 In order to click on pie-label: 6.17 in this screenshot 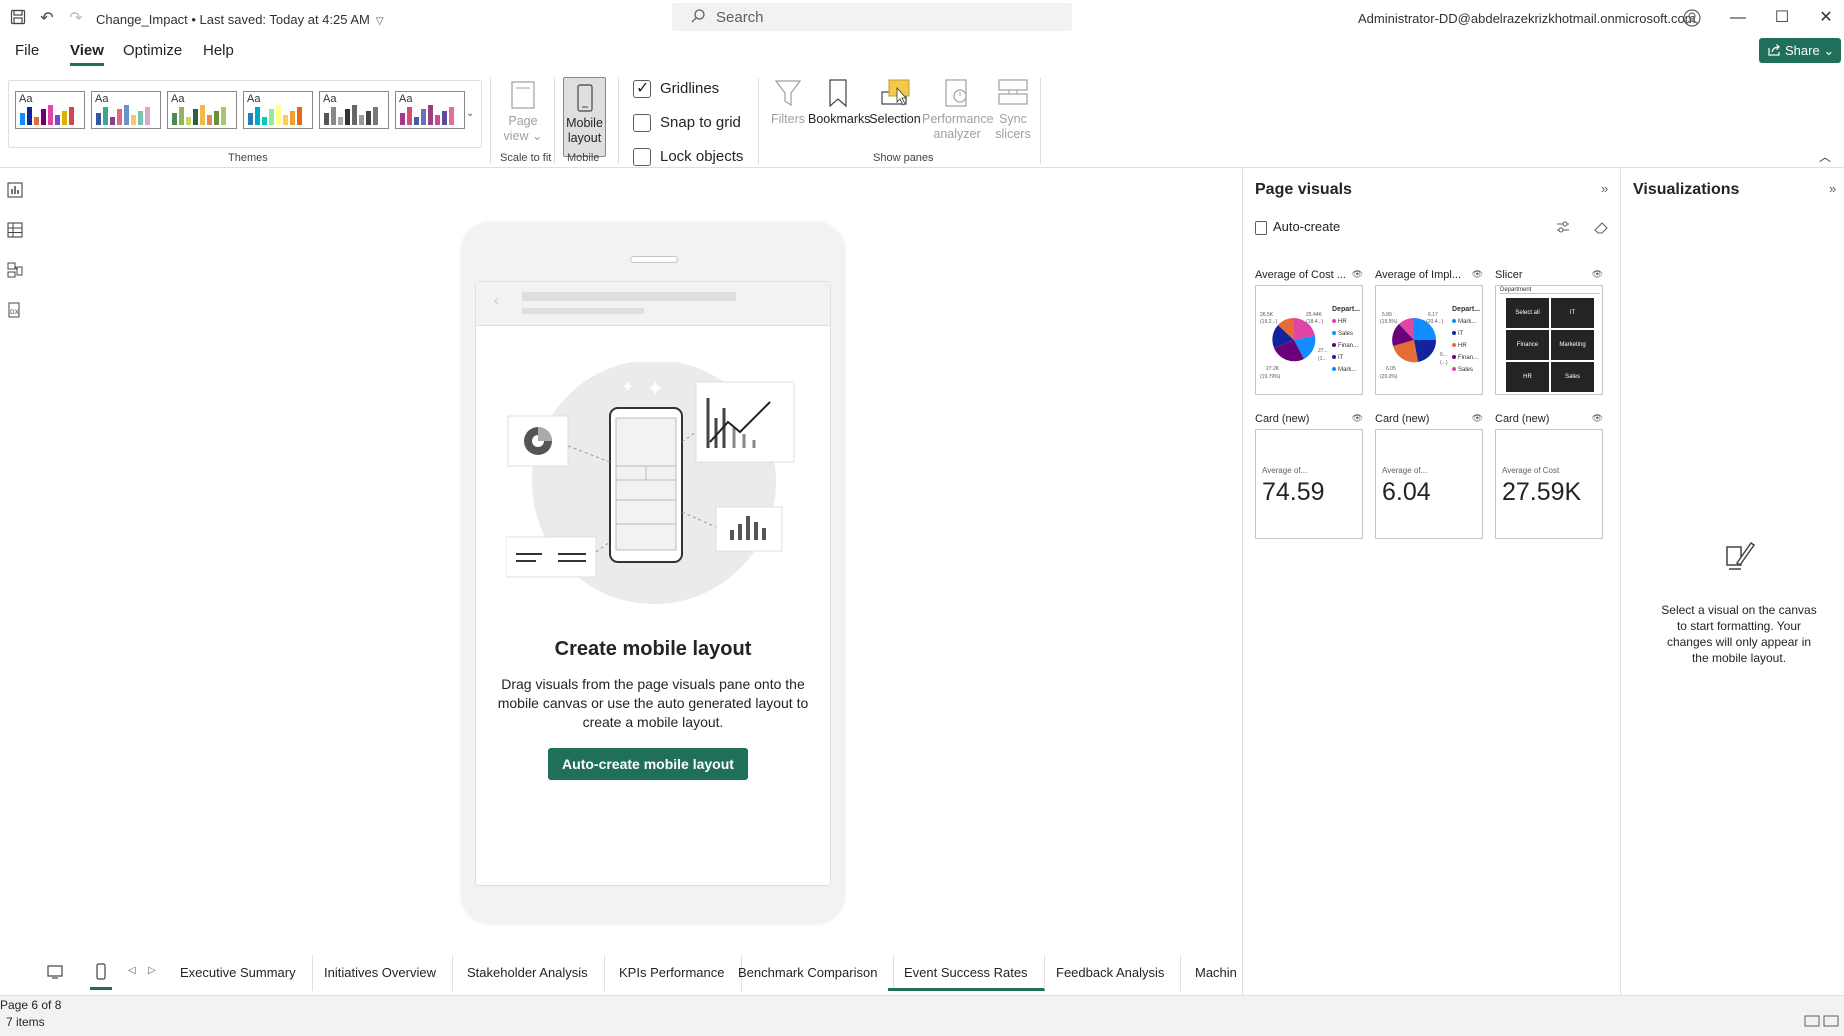, I will do `click(1433, 315)`.